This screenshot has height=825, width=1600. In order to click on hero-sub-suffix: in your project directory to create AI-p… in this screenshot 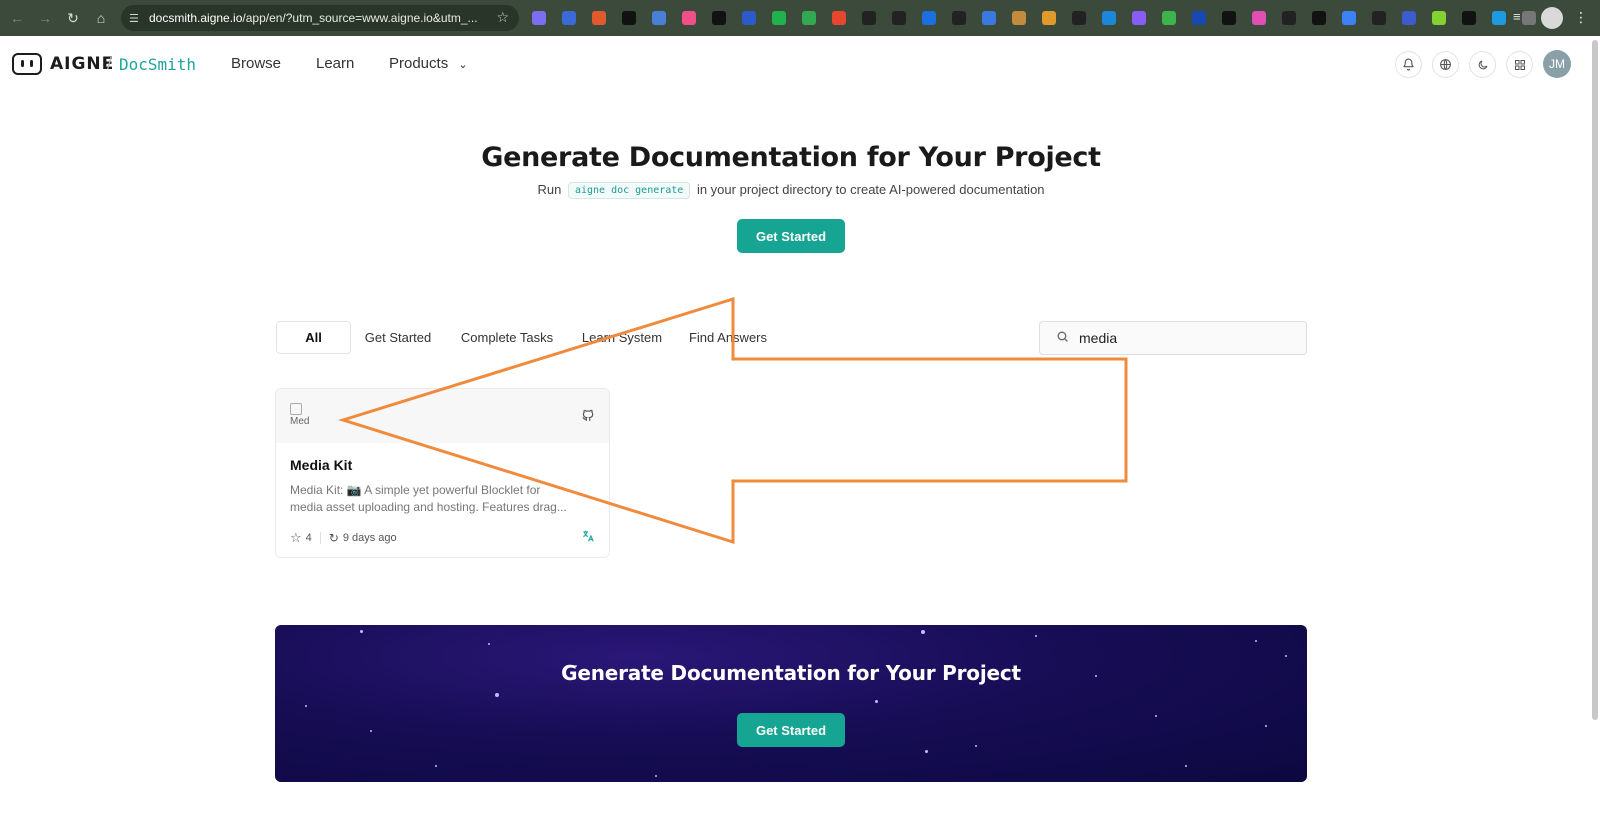, I will do `click(870, 189)`.